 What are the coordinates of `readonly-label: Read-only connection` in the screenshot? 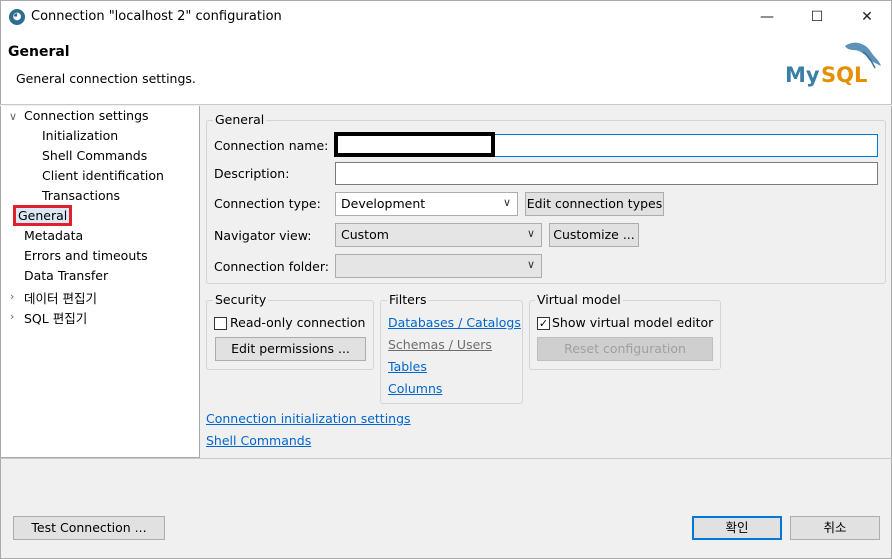 It's located at (298, 322).